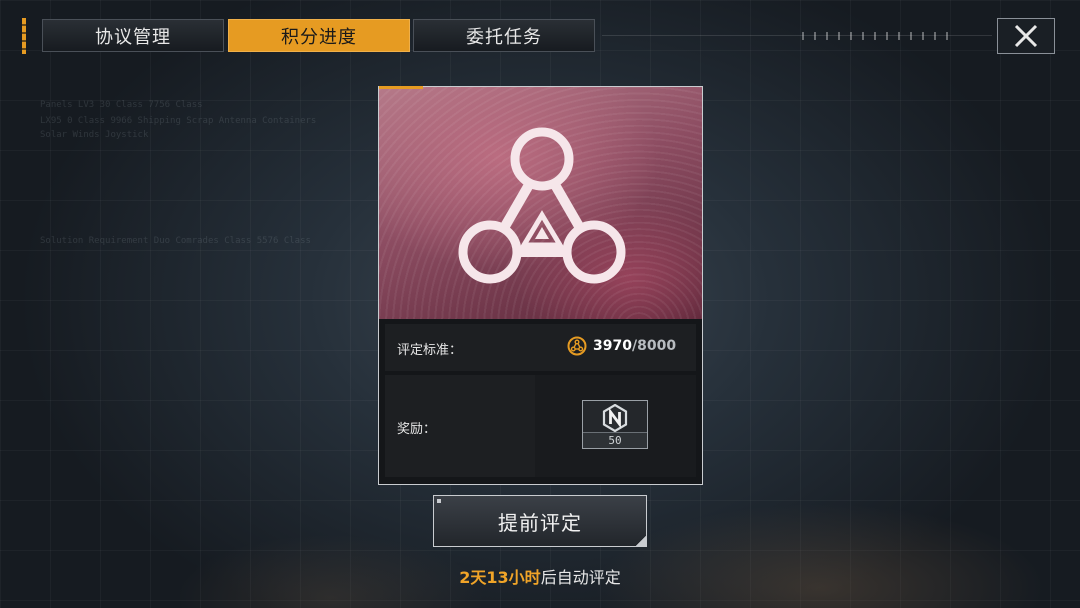  Describe the element at coordinates (94, 135) in the screenshot. I see `background-text: Solar Winds Joystick` at that location.